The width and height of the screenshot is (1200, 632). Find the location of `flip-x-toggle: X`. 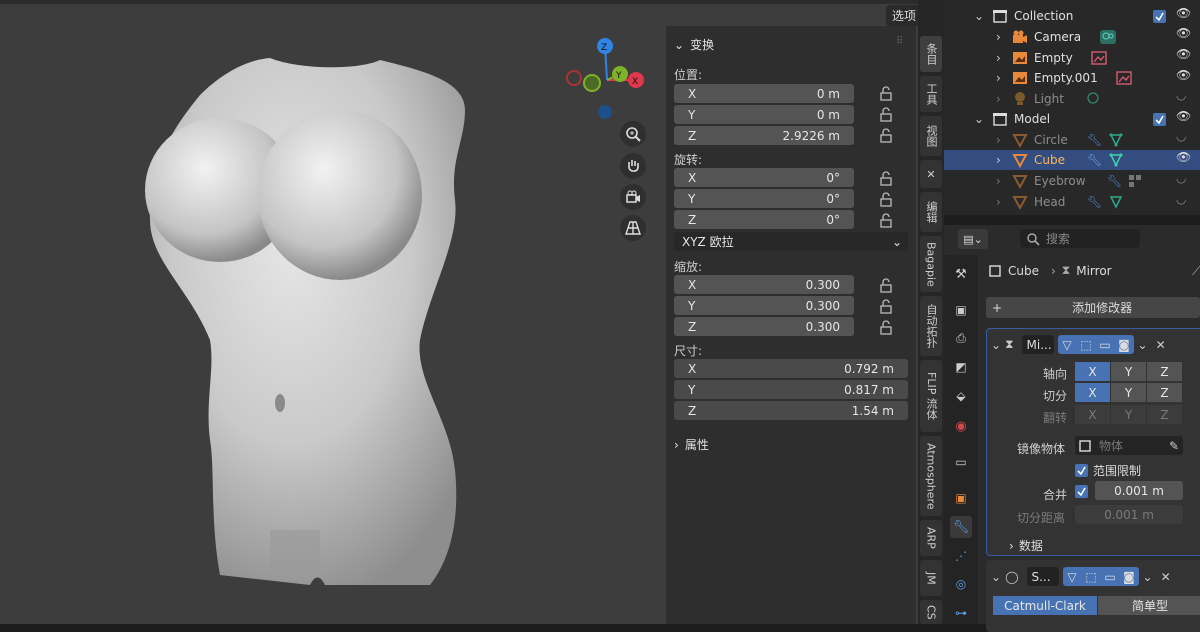

flip-x-toggle: X is located at coordinates (1092, 414).